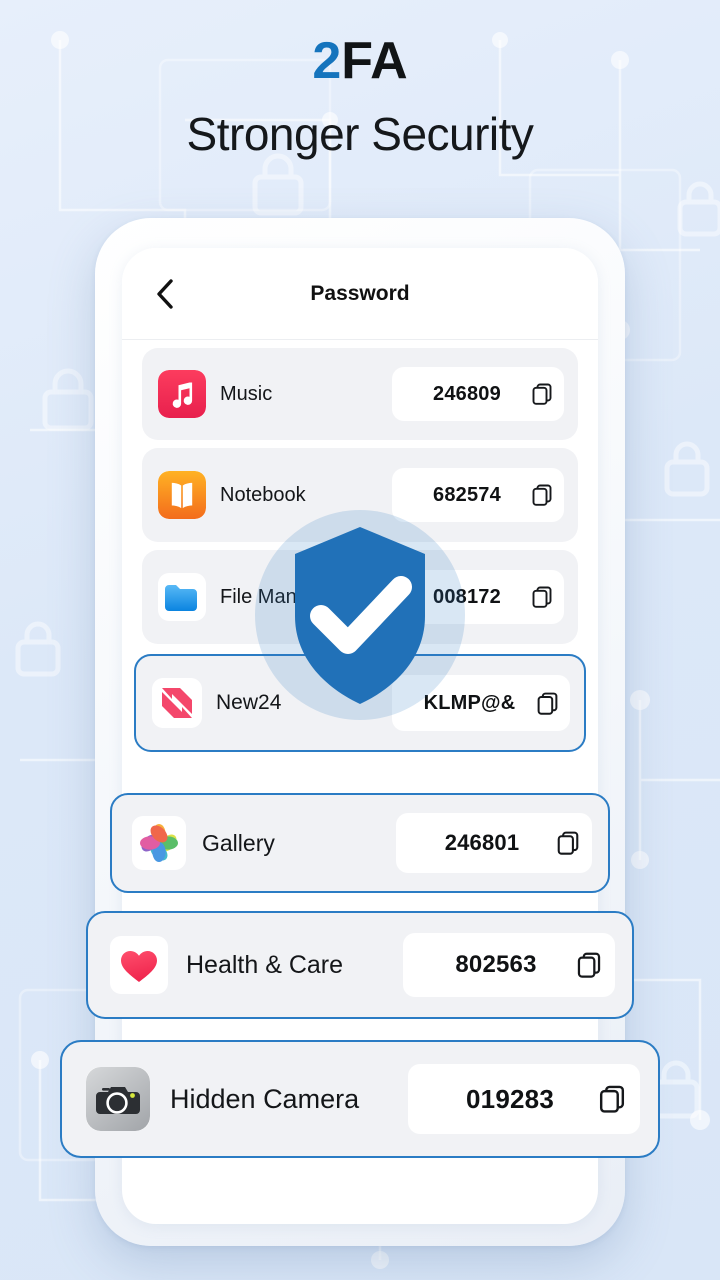 The image size is (720, 1280). I want to click on table-row: Hidden Camera 019283, so click(360, 1099).